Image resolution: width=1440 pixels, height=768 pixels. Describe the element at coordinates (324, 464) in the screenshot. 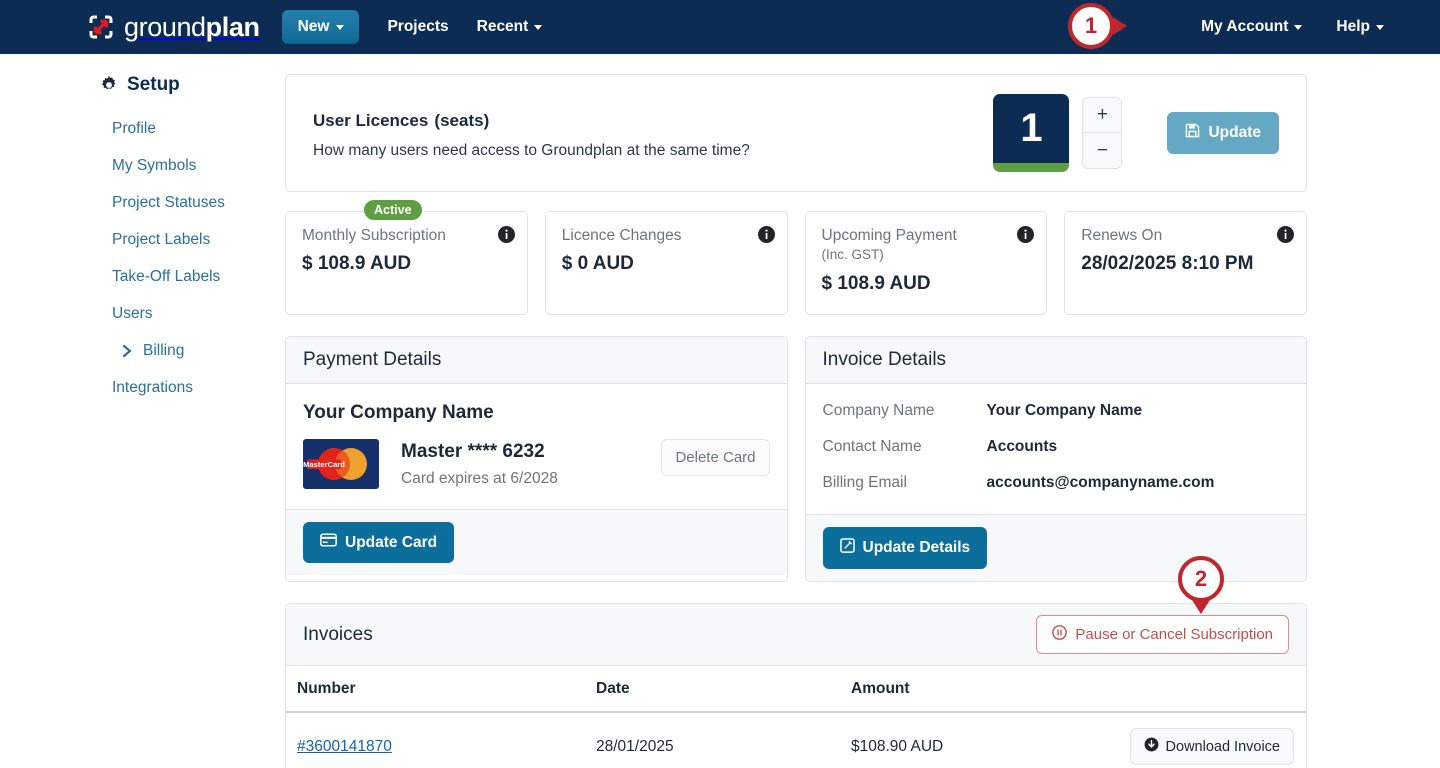

I see `svg-text: MasterCard` at that location.